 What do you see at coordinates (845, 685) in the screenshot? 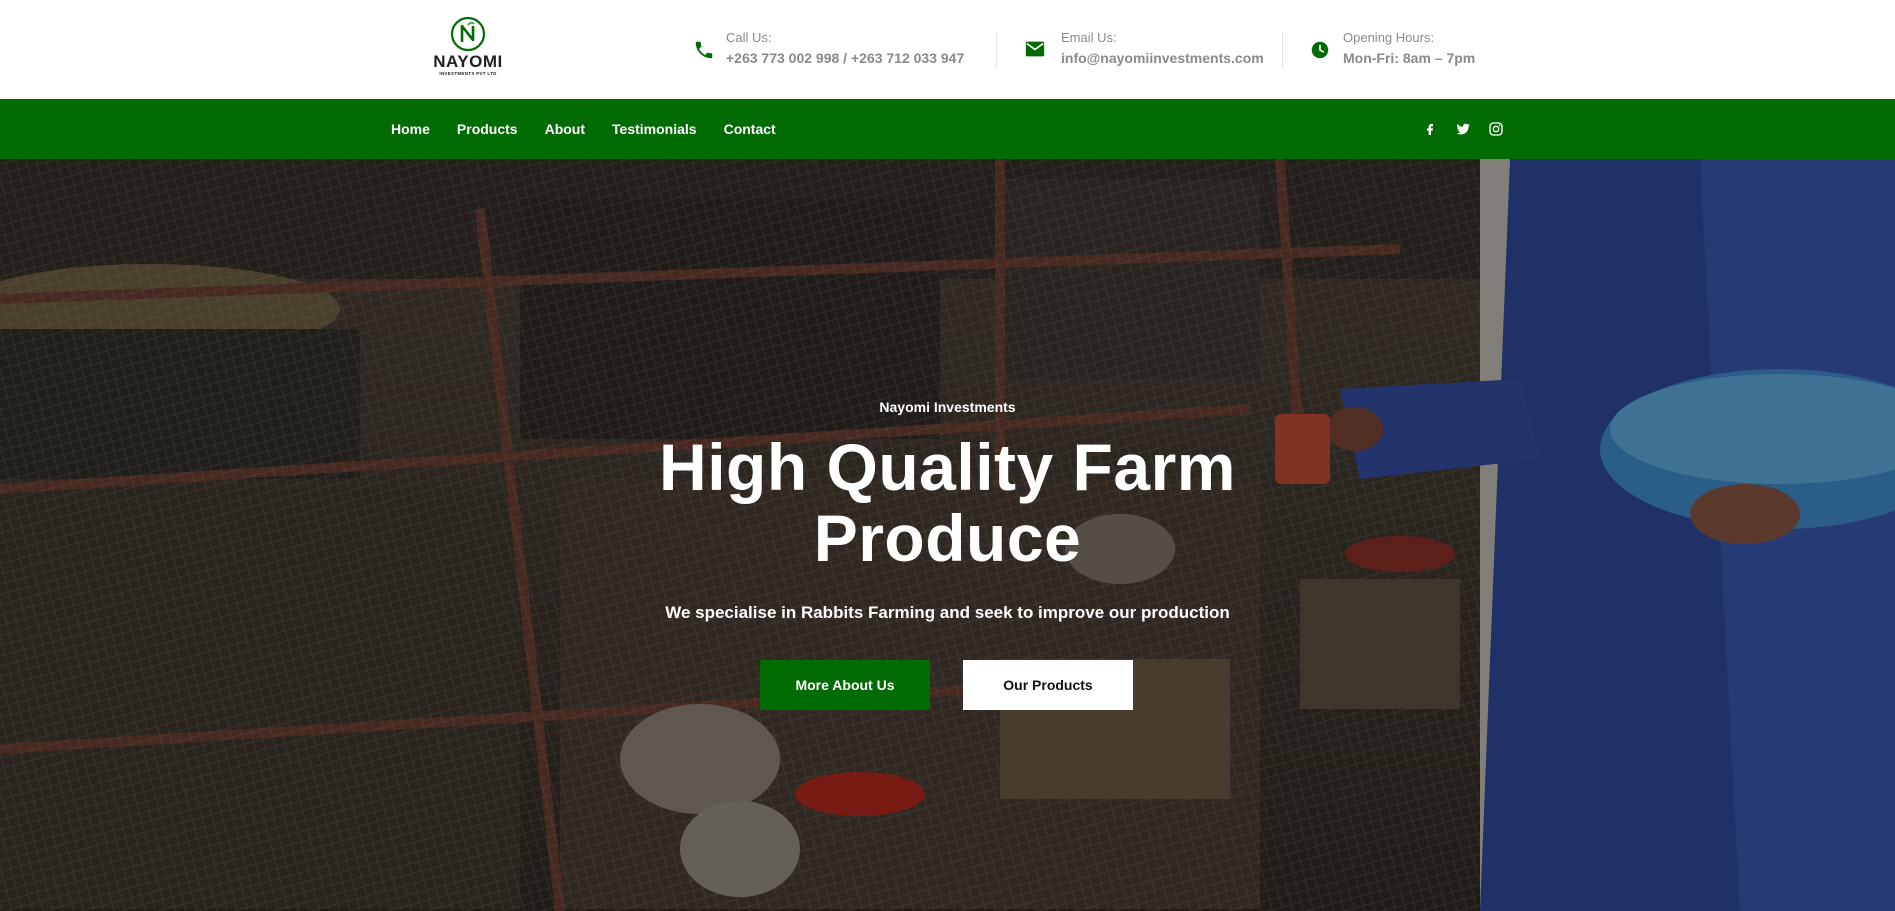
I see `more-about-us-button: More About Us` at bounding box center [845, 685].